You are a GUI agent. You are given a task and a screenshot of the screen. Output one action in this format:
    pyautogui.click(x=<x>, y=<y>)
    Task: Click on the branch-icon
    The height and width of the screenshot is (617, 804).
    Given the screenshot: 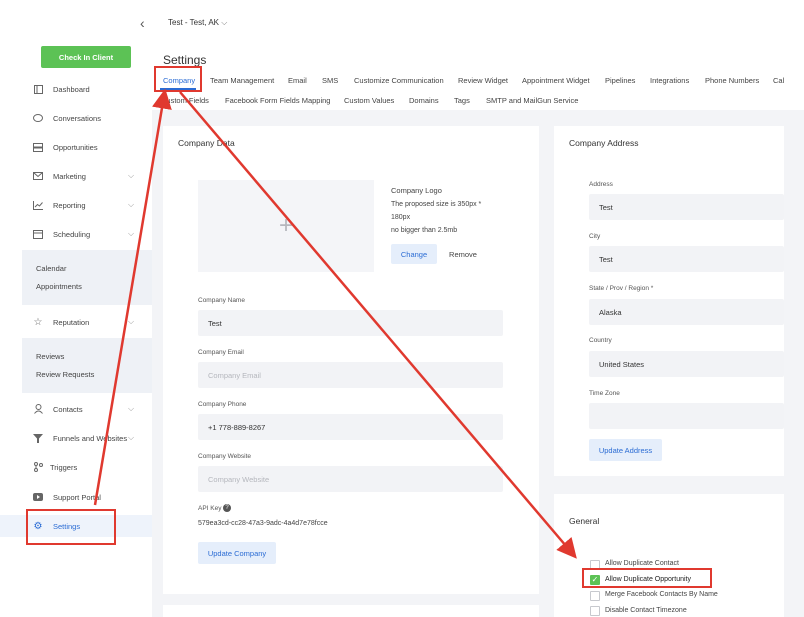 What is the action you would take?
    pyautogui.click(x=38, y=467)
    